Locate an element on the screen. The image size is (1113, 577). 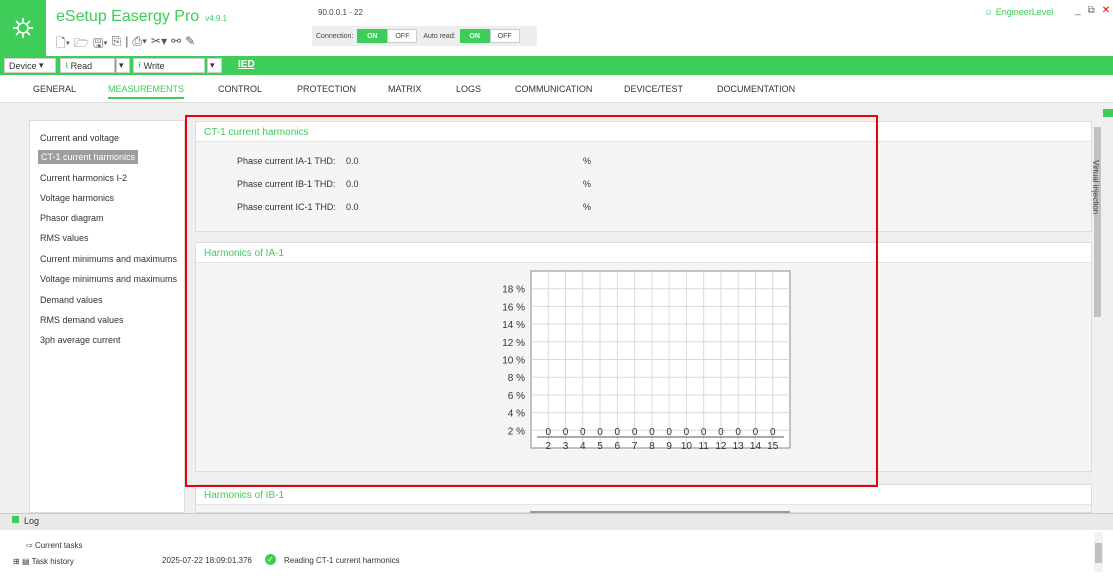
read-dropdown-button: ▾ is located at coordinates (123, 65).